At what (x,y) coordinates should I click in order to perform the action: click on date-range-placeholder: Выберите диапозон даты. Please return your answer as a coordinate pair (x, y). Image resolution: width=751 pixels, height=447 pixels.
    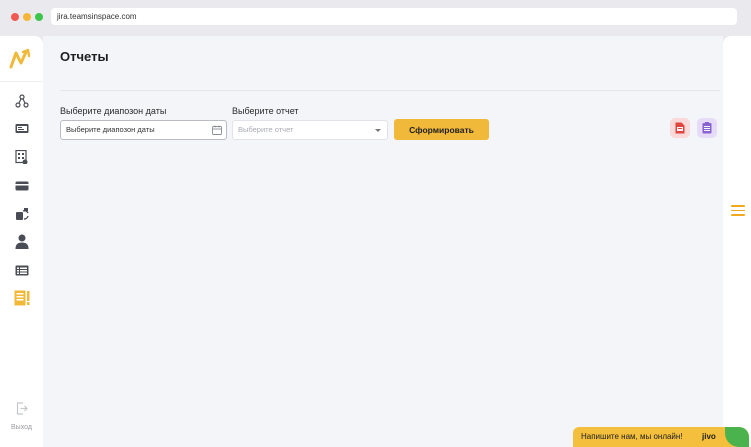
    Looking at the image, I should click on (110, 129).